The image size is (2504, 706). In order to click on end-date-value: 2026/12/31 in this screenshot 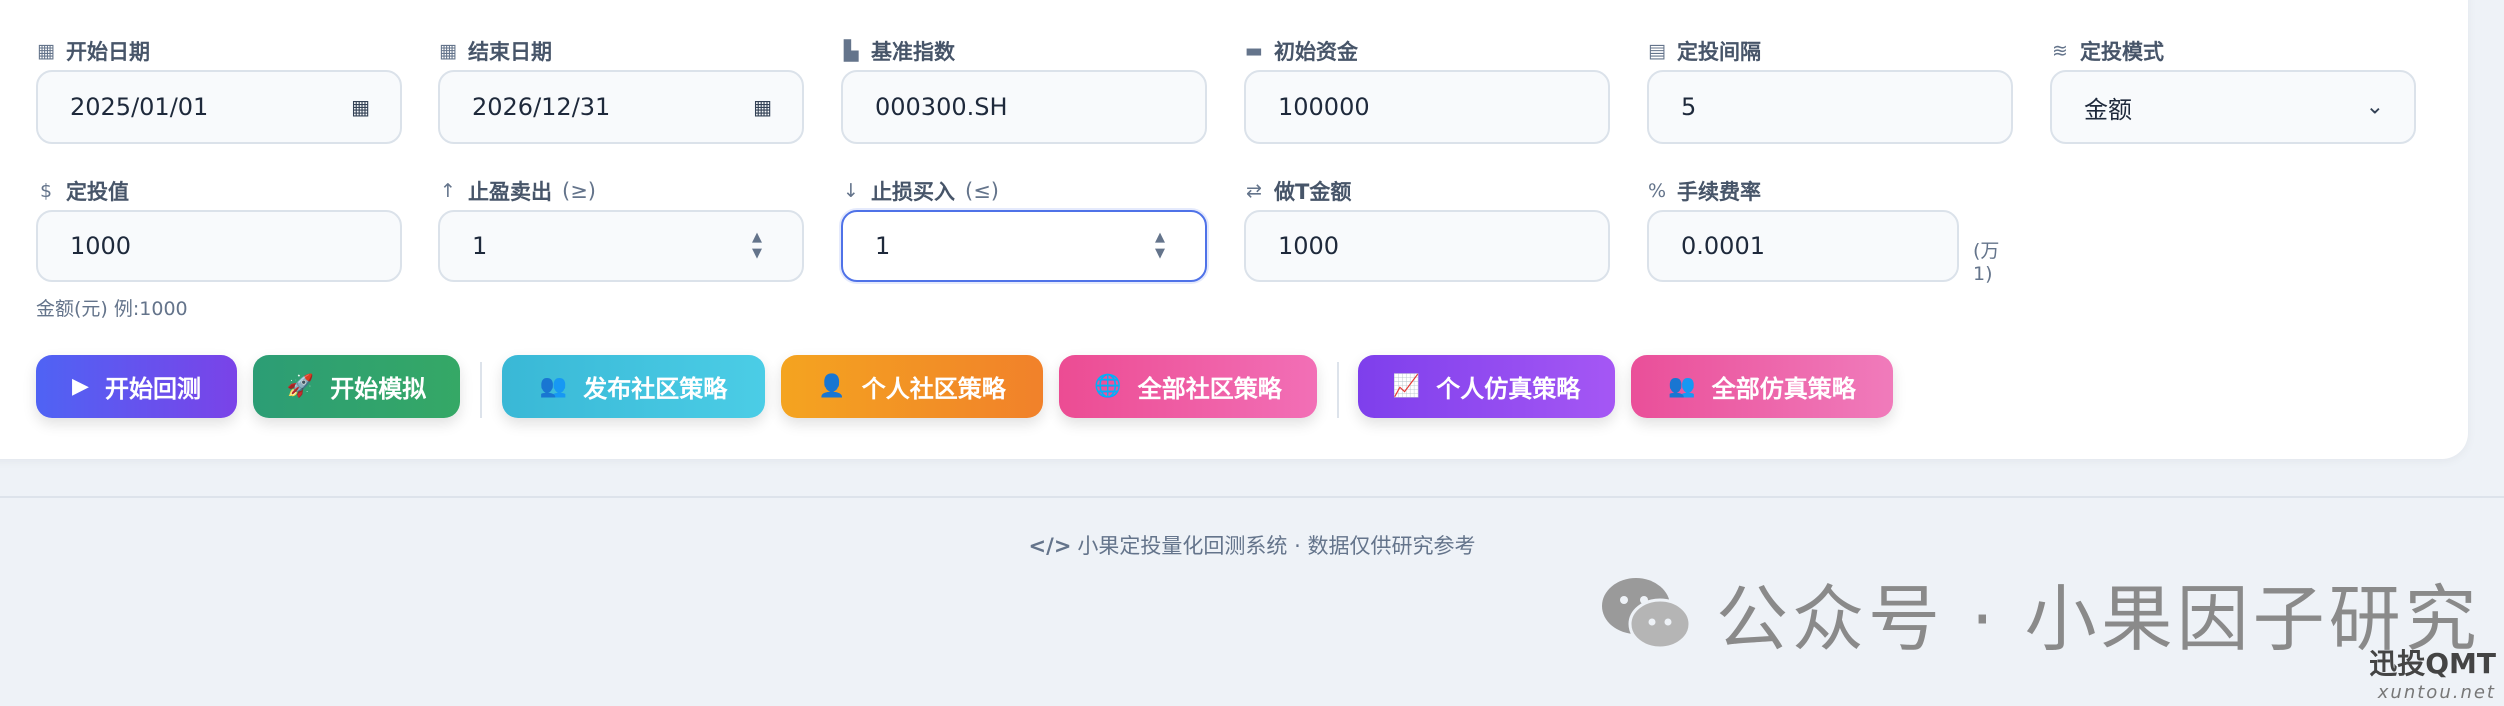, I will do `click(541, 107)`.